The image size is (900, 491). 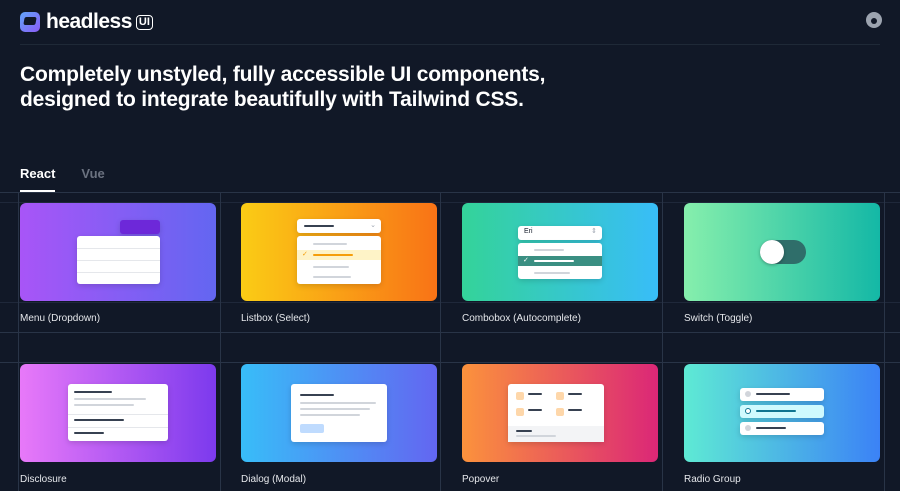 I want to click on listbox-thumbnail: ⌄ ✓, so click(x=339, y=252).